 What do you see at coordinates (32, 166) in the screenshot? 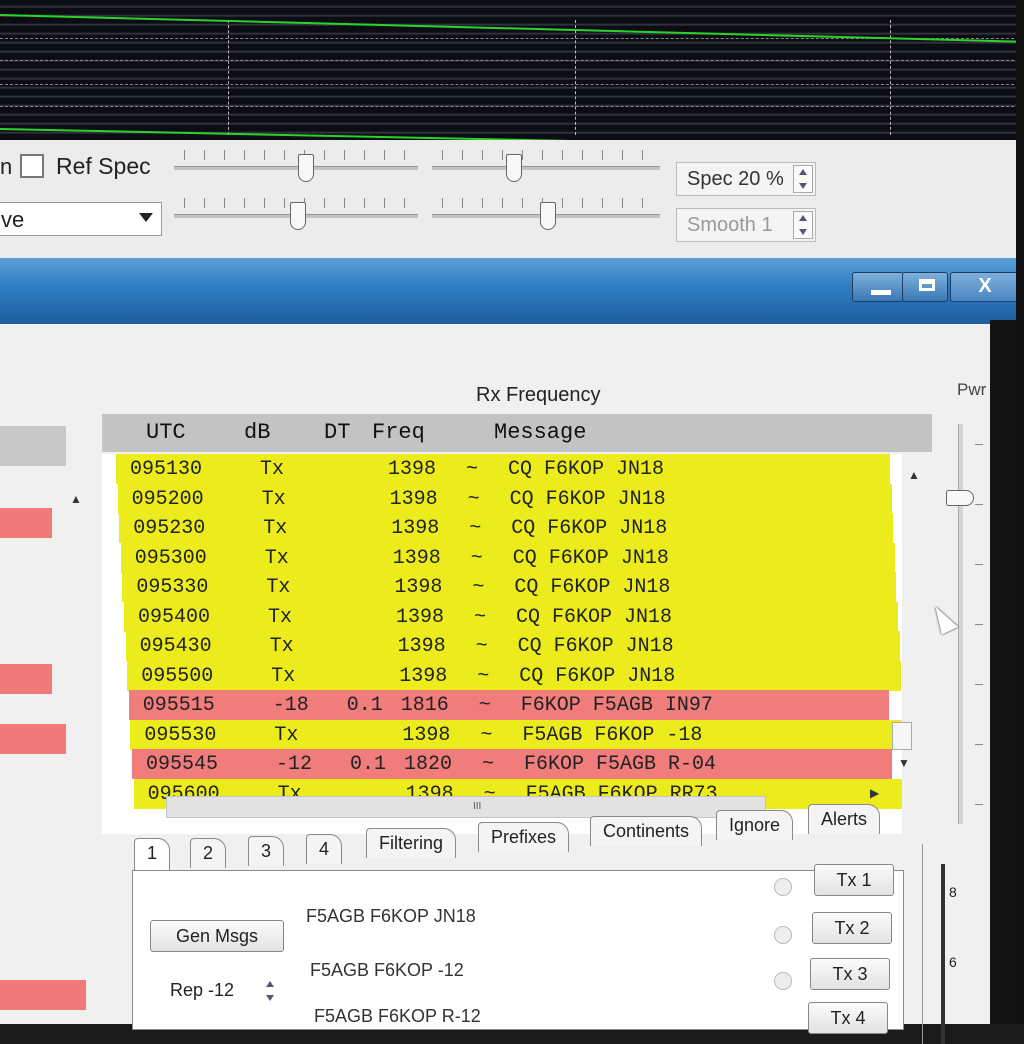
I see `ref-spec-checkbox` at bounding box center [32, 166].